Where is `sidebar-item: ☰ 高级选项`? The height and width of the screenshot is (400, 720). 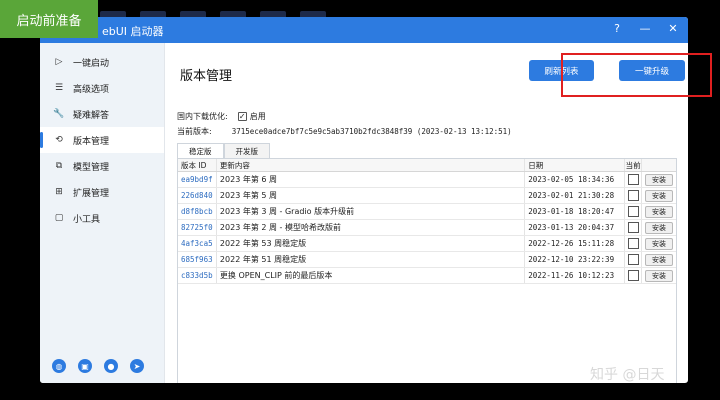
sidebar-item: ☰ 高级选项 is located at coordinates (102, 88).